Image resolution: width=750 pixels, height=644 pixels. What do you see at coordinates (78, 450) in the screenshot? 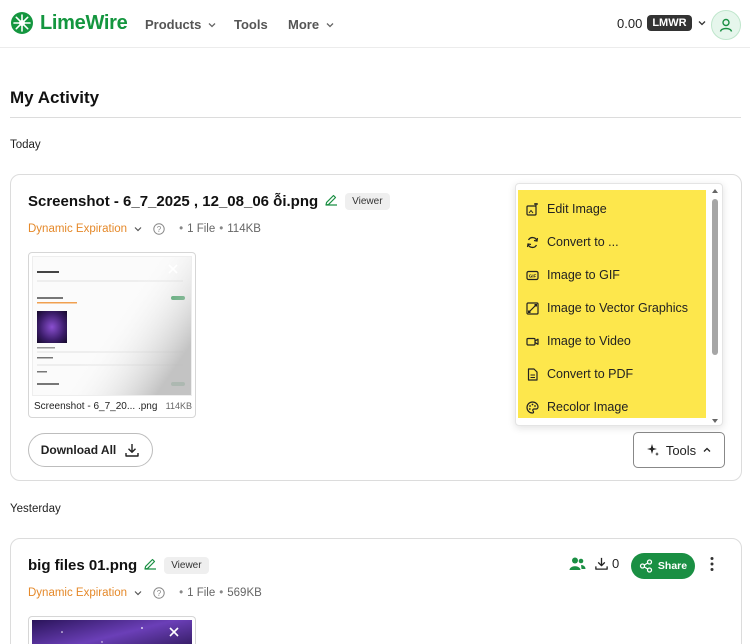
I see `download-all-label: Download All` at bounding box center [78, 450].